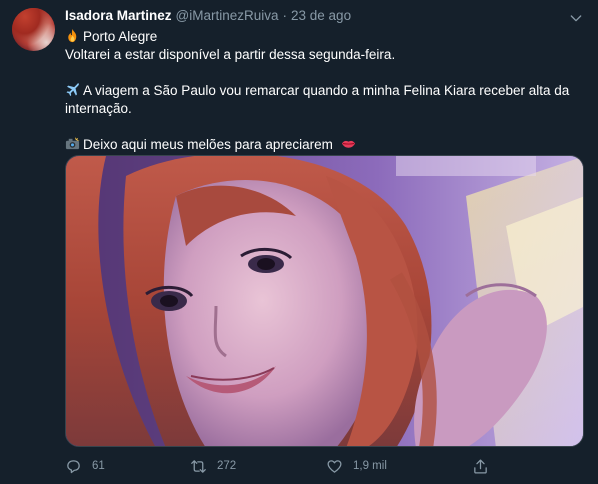 This screenshot has height=484, width=598. What do you see at coordinates (321, 15) in the screenshot?
I see `tweet-timestamp: 23 de ago` at bounding box center [321, 15].